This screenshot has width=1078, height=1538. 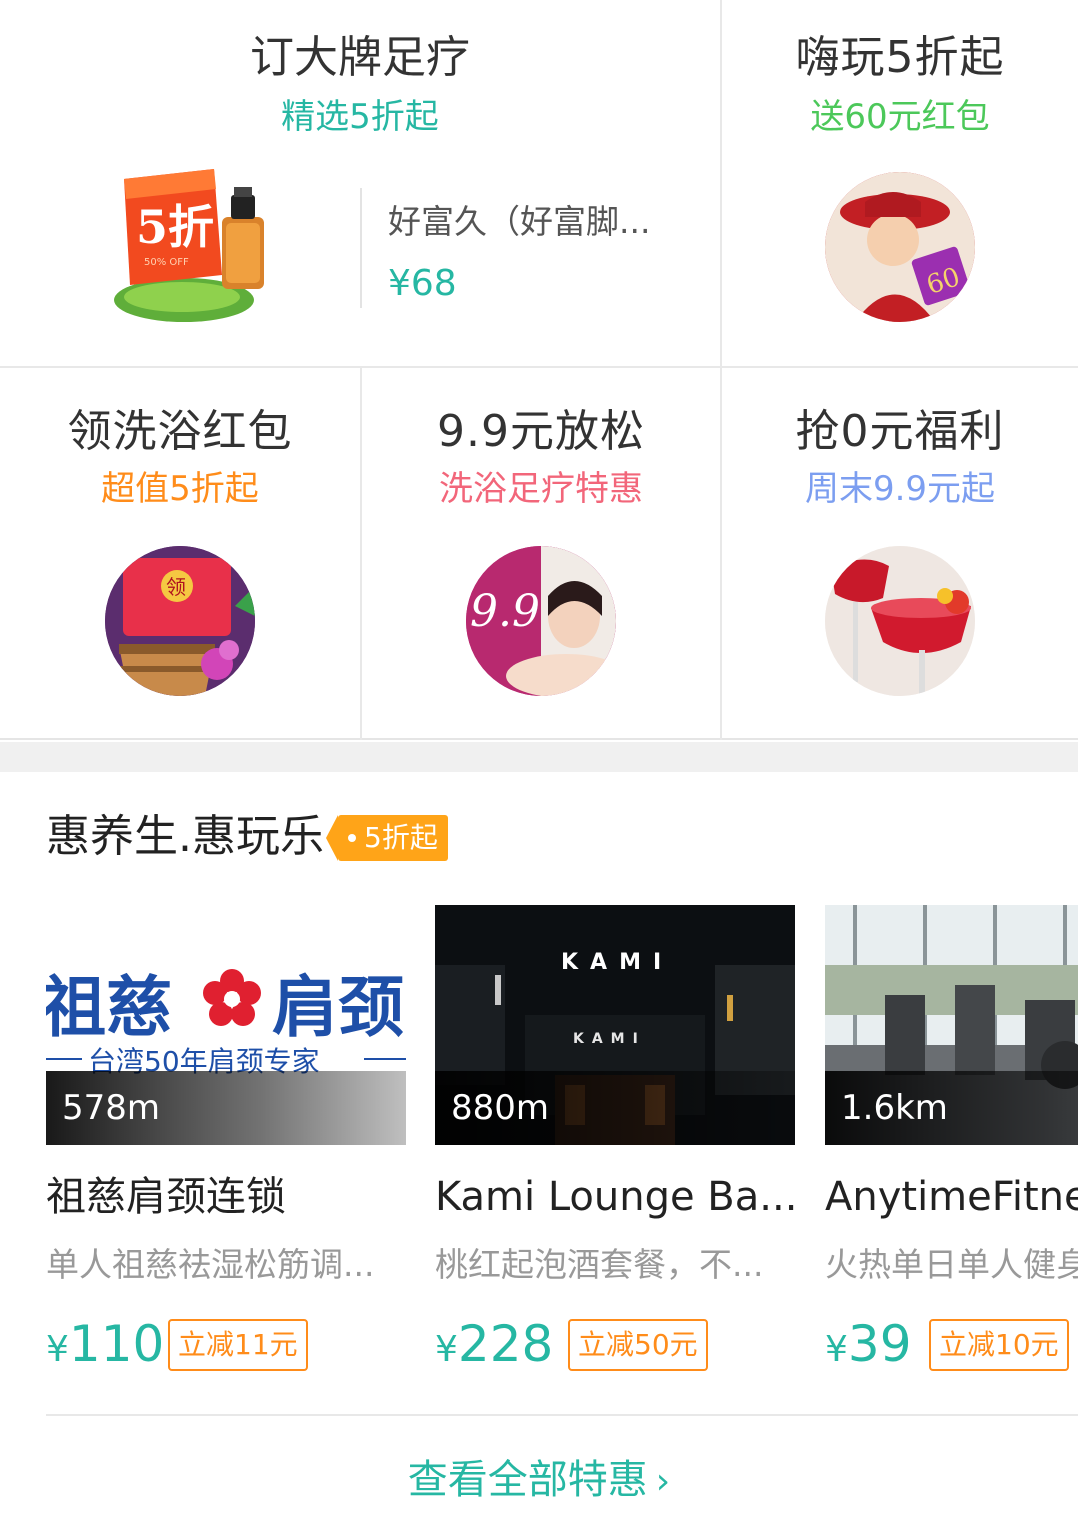 What do you see at coordinates (505, 611) in the screenshot?
I see `svg-text: 9.9` at bounding box center [505, 611].